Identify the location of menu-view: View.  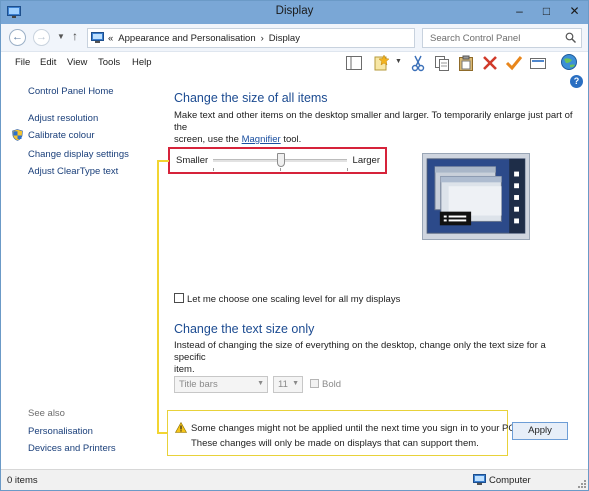
(77, 62).